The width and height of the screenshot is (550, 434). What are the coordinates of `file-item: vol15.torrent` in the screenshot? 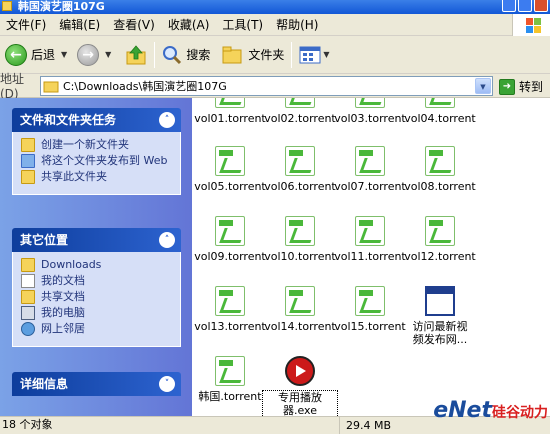 It's located at (370, 309).